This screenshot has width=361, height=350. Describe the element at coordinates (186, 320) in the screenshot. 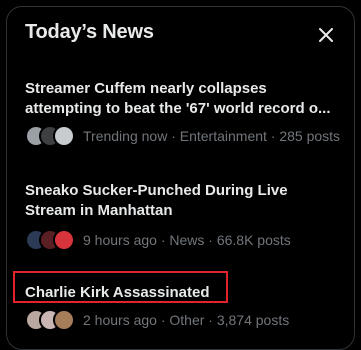

I see `story-meta: 2 hours ago · Other · 3,874 posts` at that location.